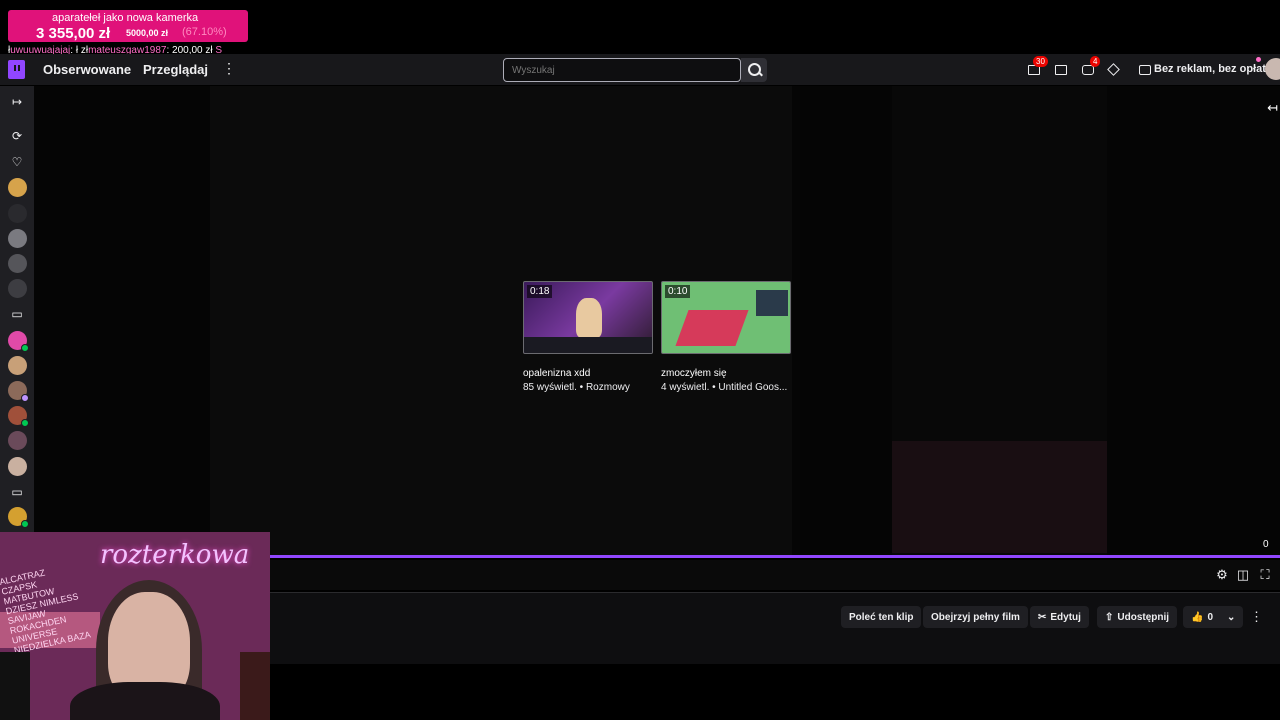  What do you see at coordinates (622, 70) in the screenshot?
I see `search-input` at bounding box center [622, 70].